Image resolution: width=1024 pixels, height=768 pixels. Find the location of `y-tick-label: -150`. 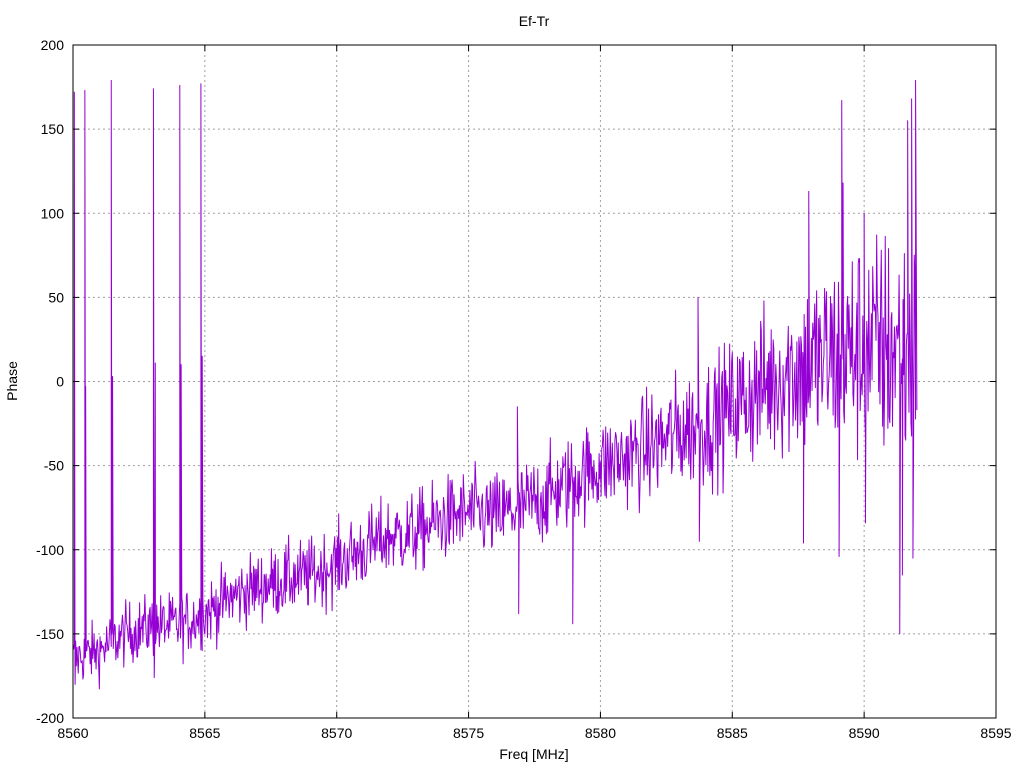

y-tick-label: -150 is located at coordinates (50, 634).